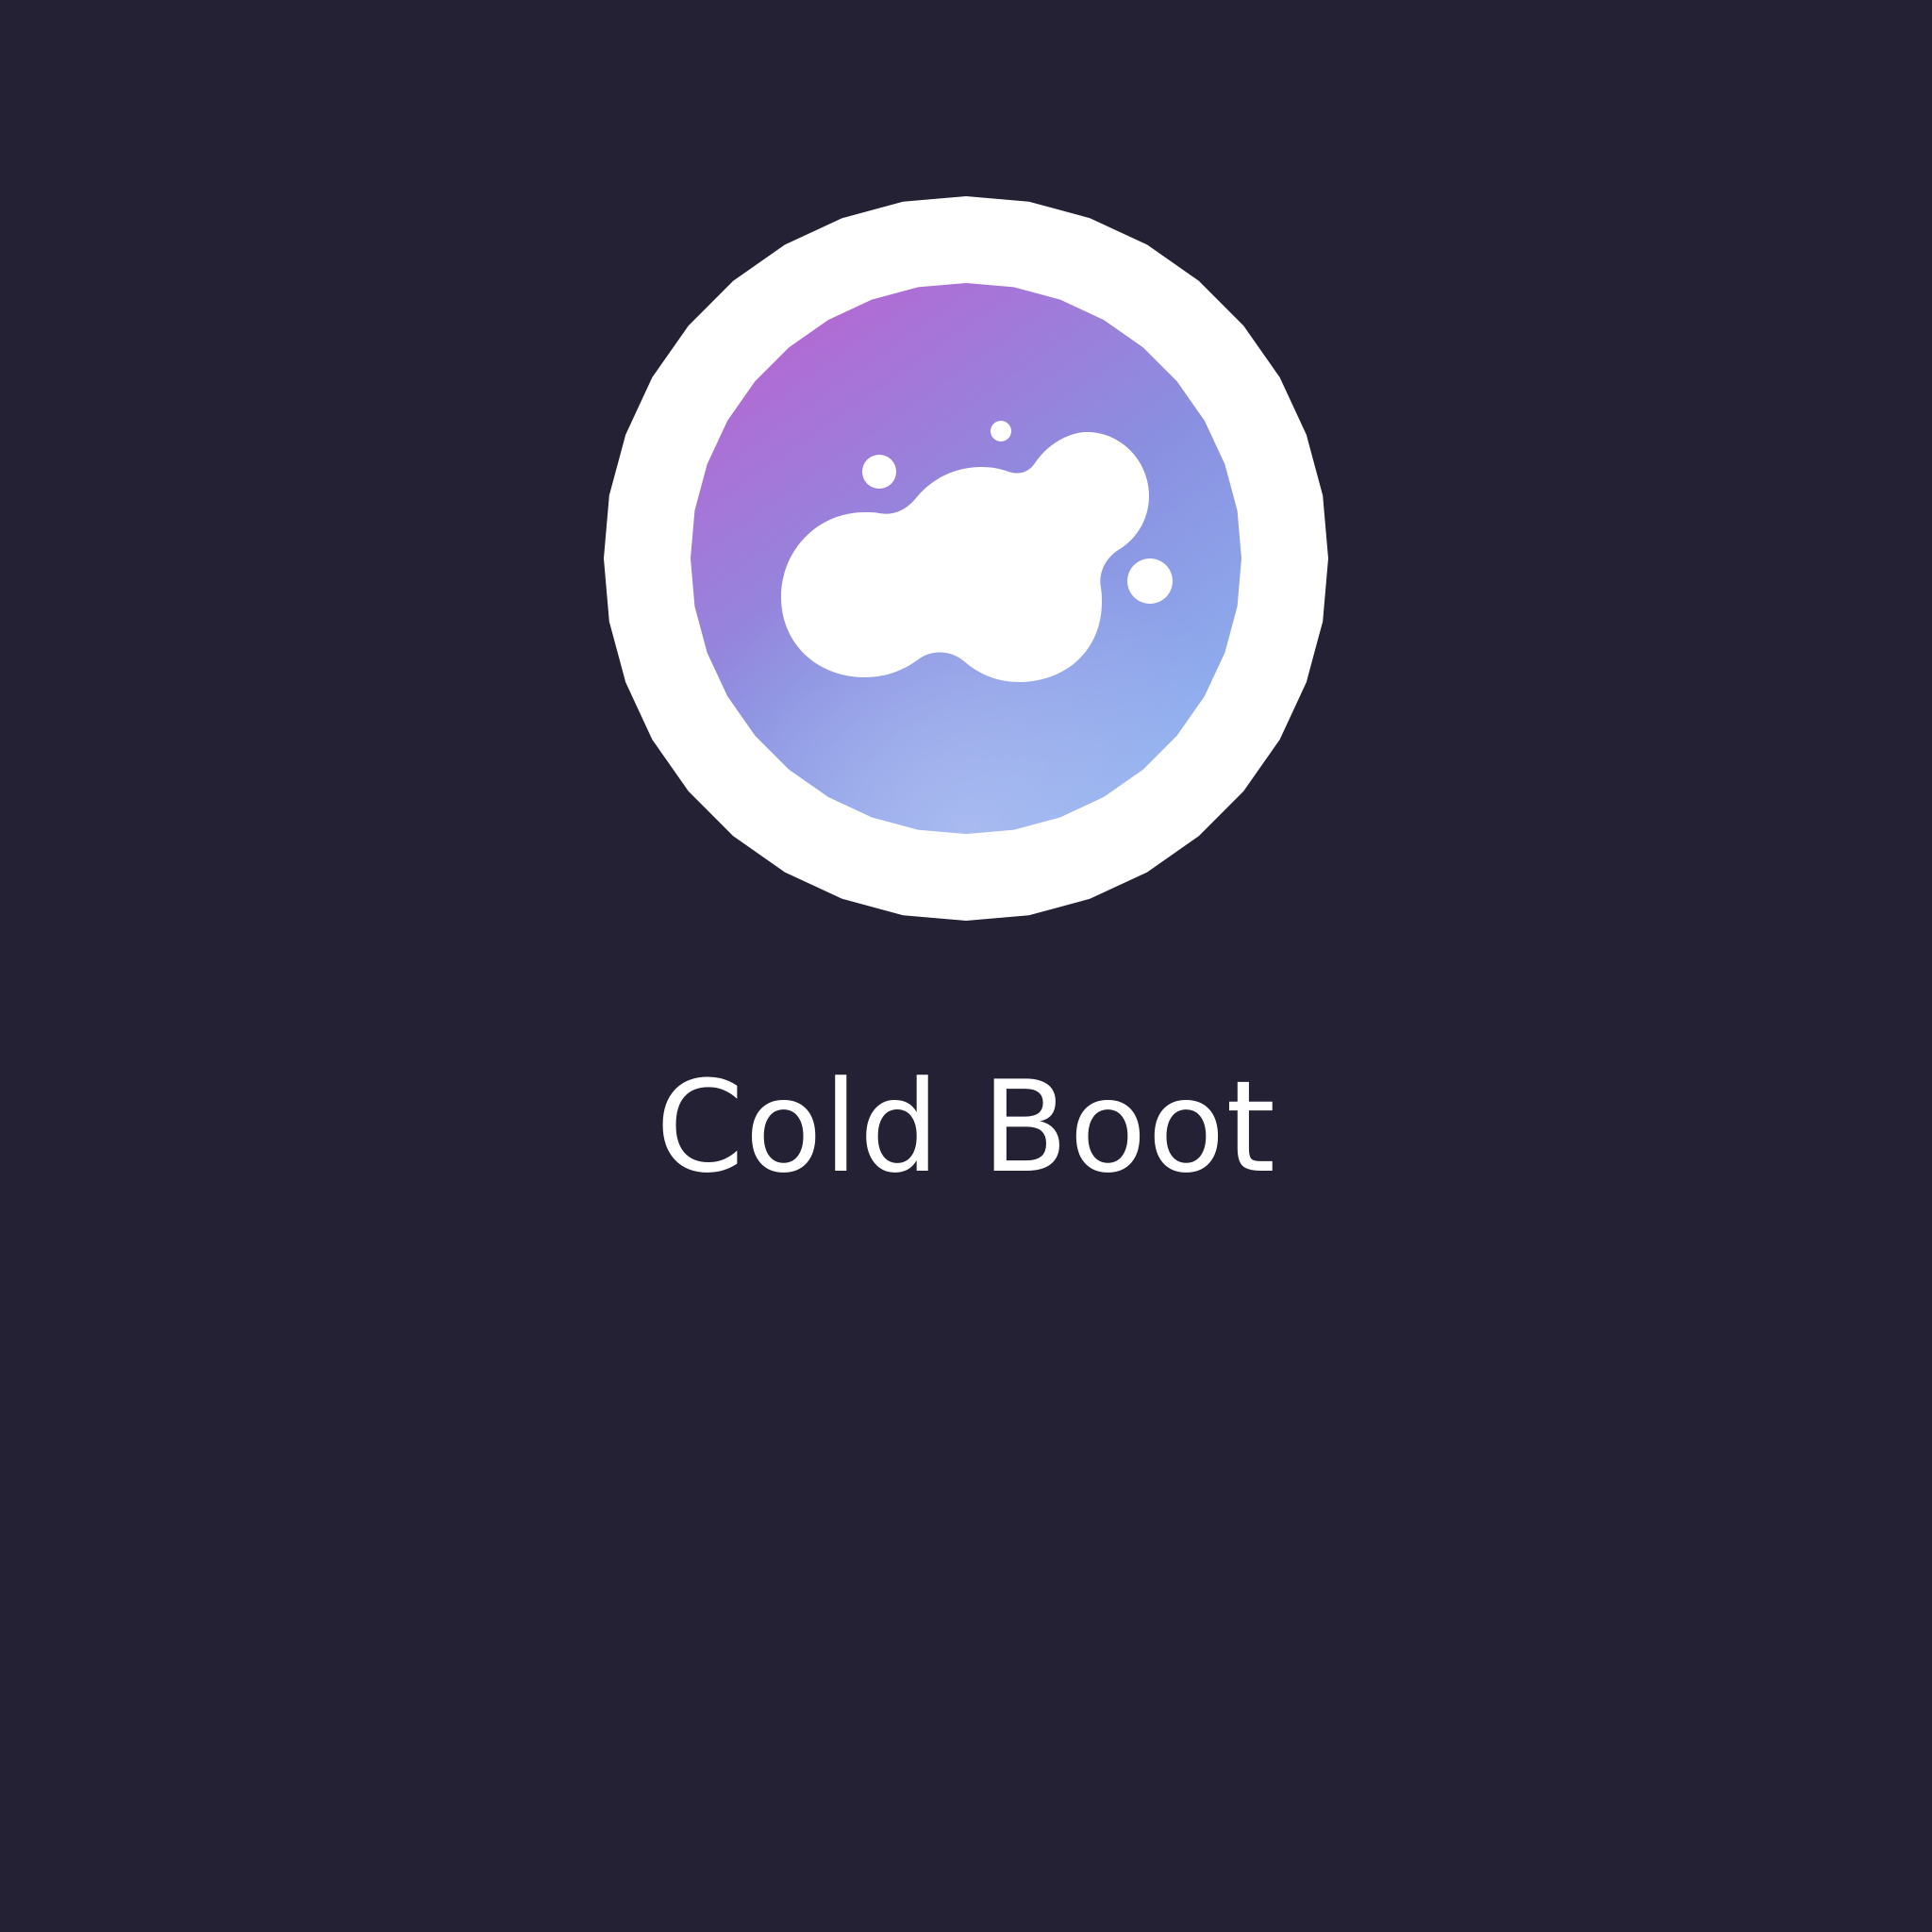 This screenshot has height=1932, width=1932. I want to click on app-title: Cold Boot, so click(966, 1128).